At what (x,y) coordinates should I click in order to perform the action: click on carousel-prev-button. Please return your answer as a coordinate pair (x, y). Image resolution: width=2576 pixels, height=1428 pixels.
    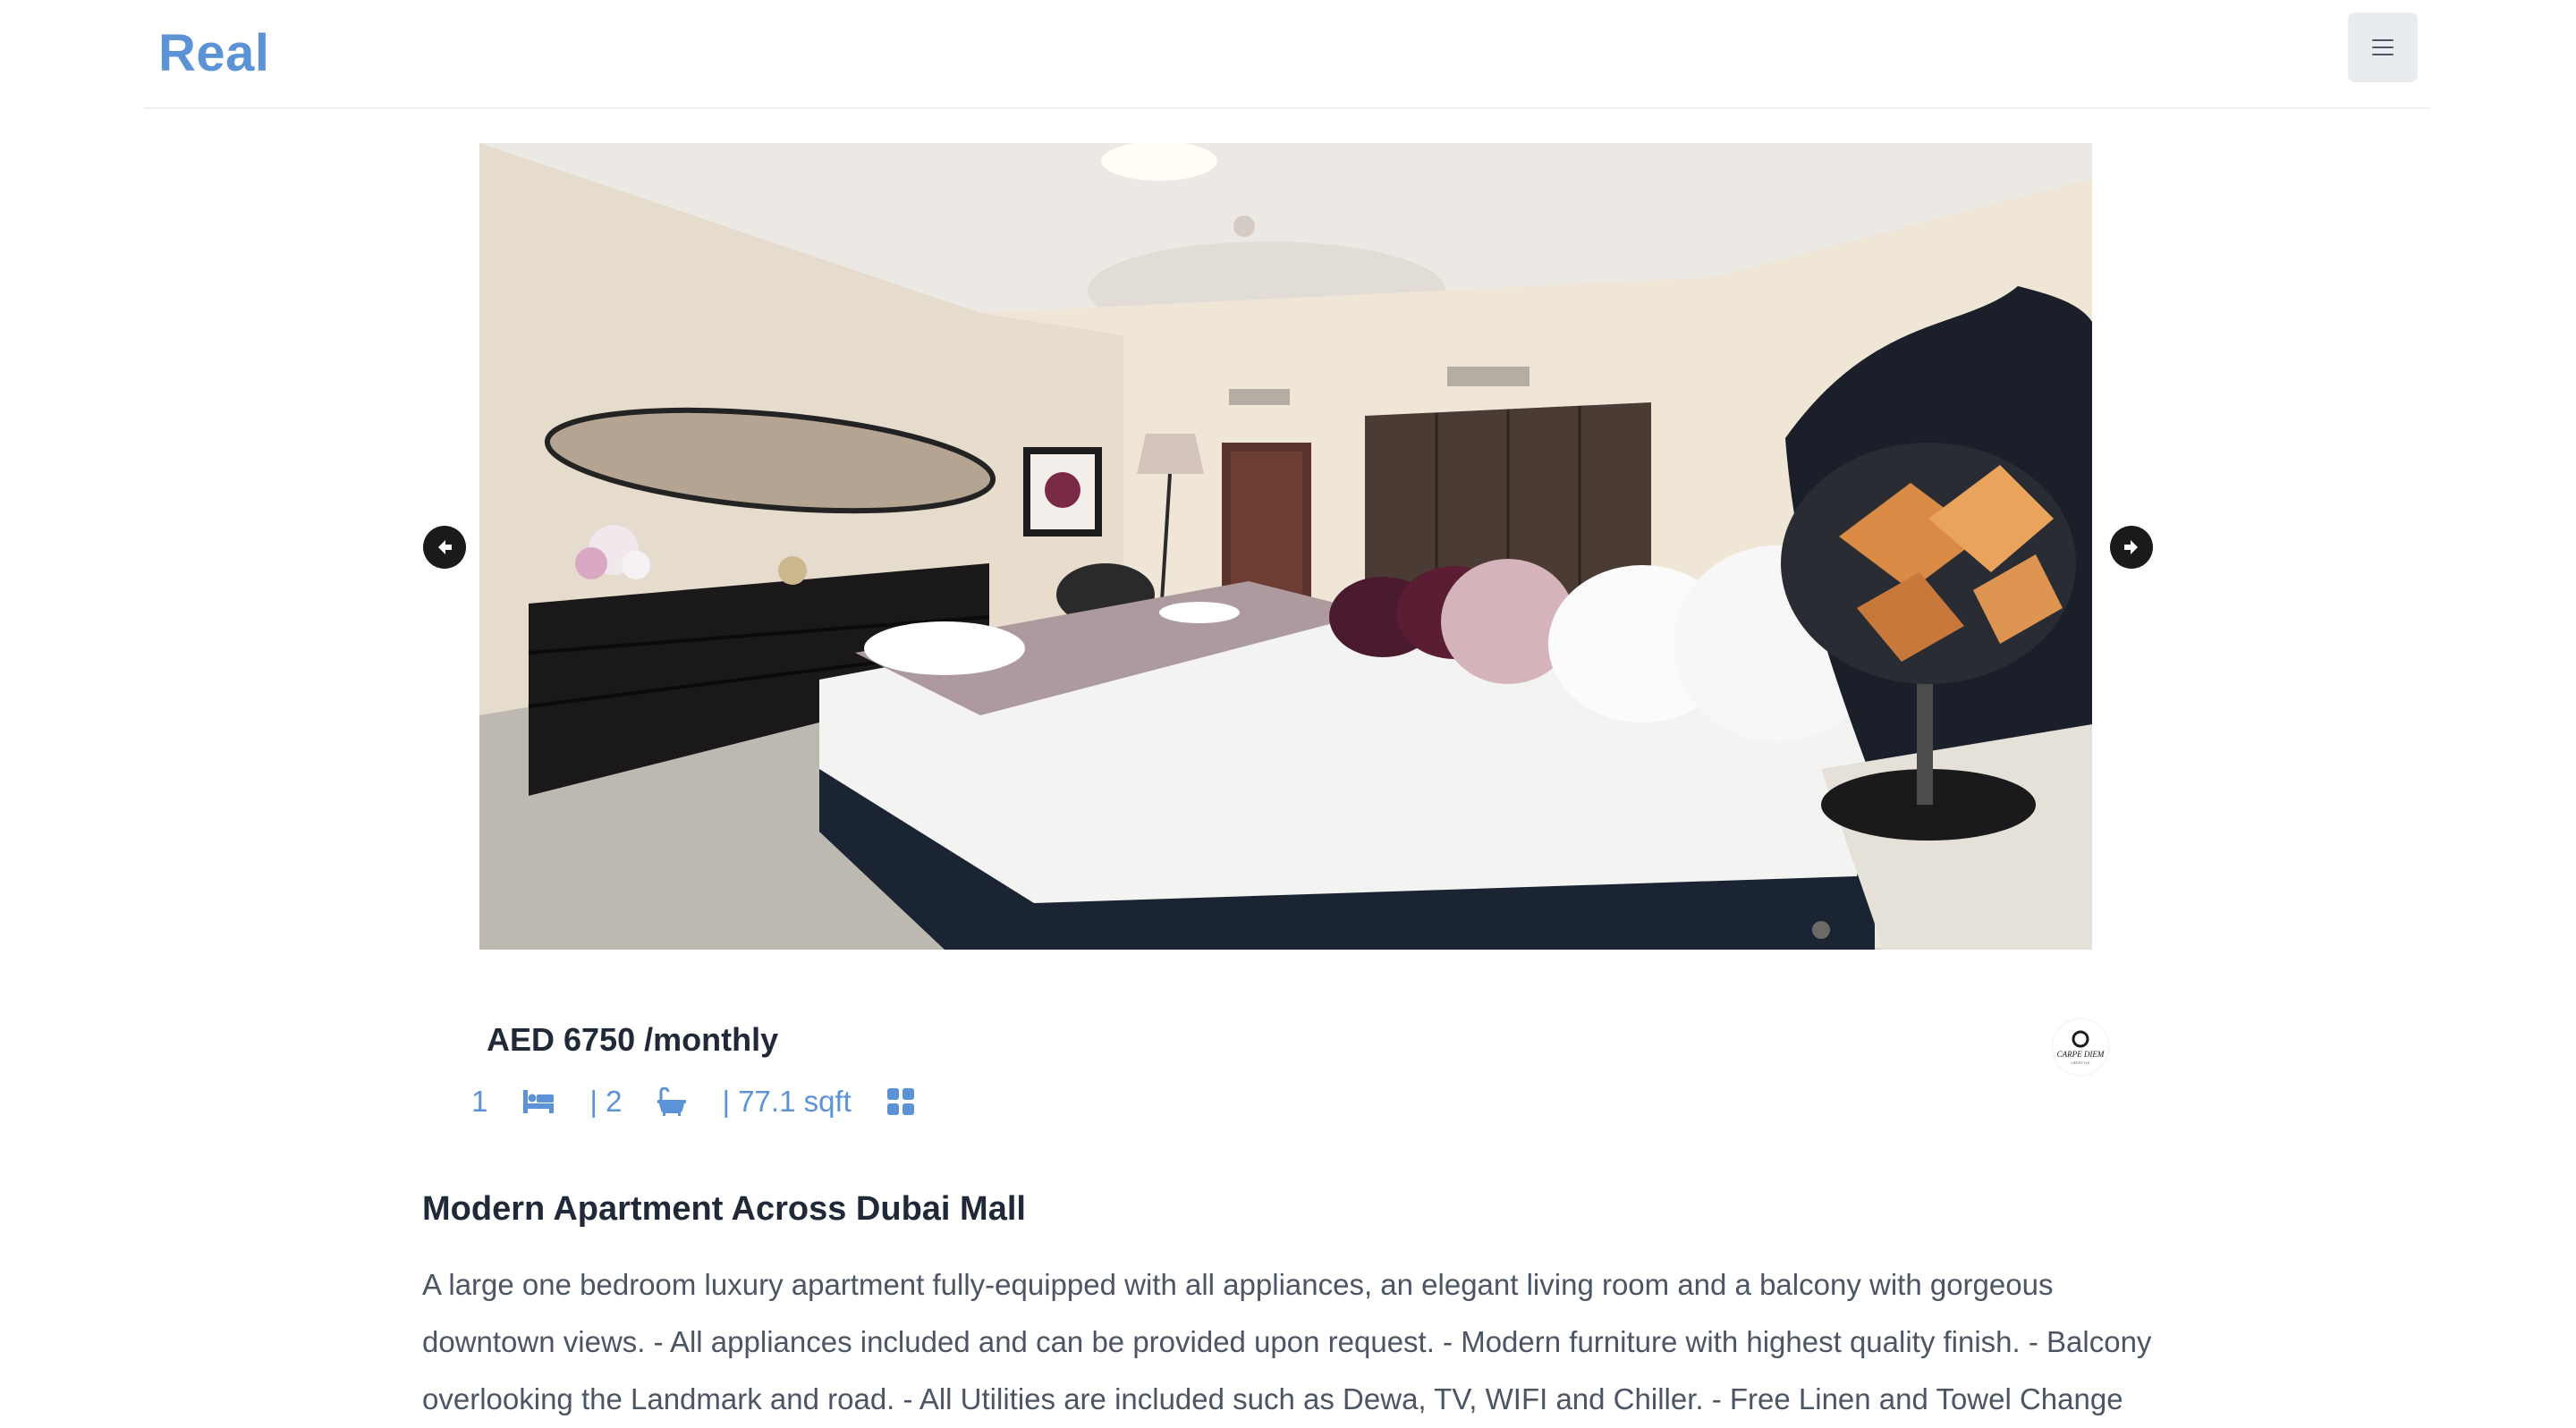
    Looking at the image, I should click on (444, 547).